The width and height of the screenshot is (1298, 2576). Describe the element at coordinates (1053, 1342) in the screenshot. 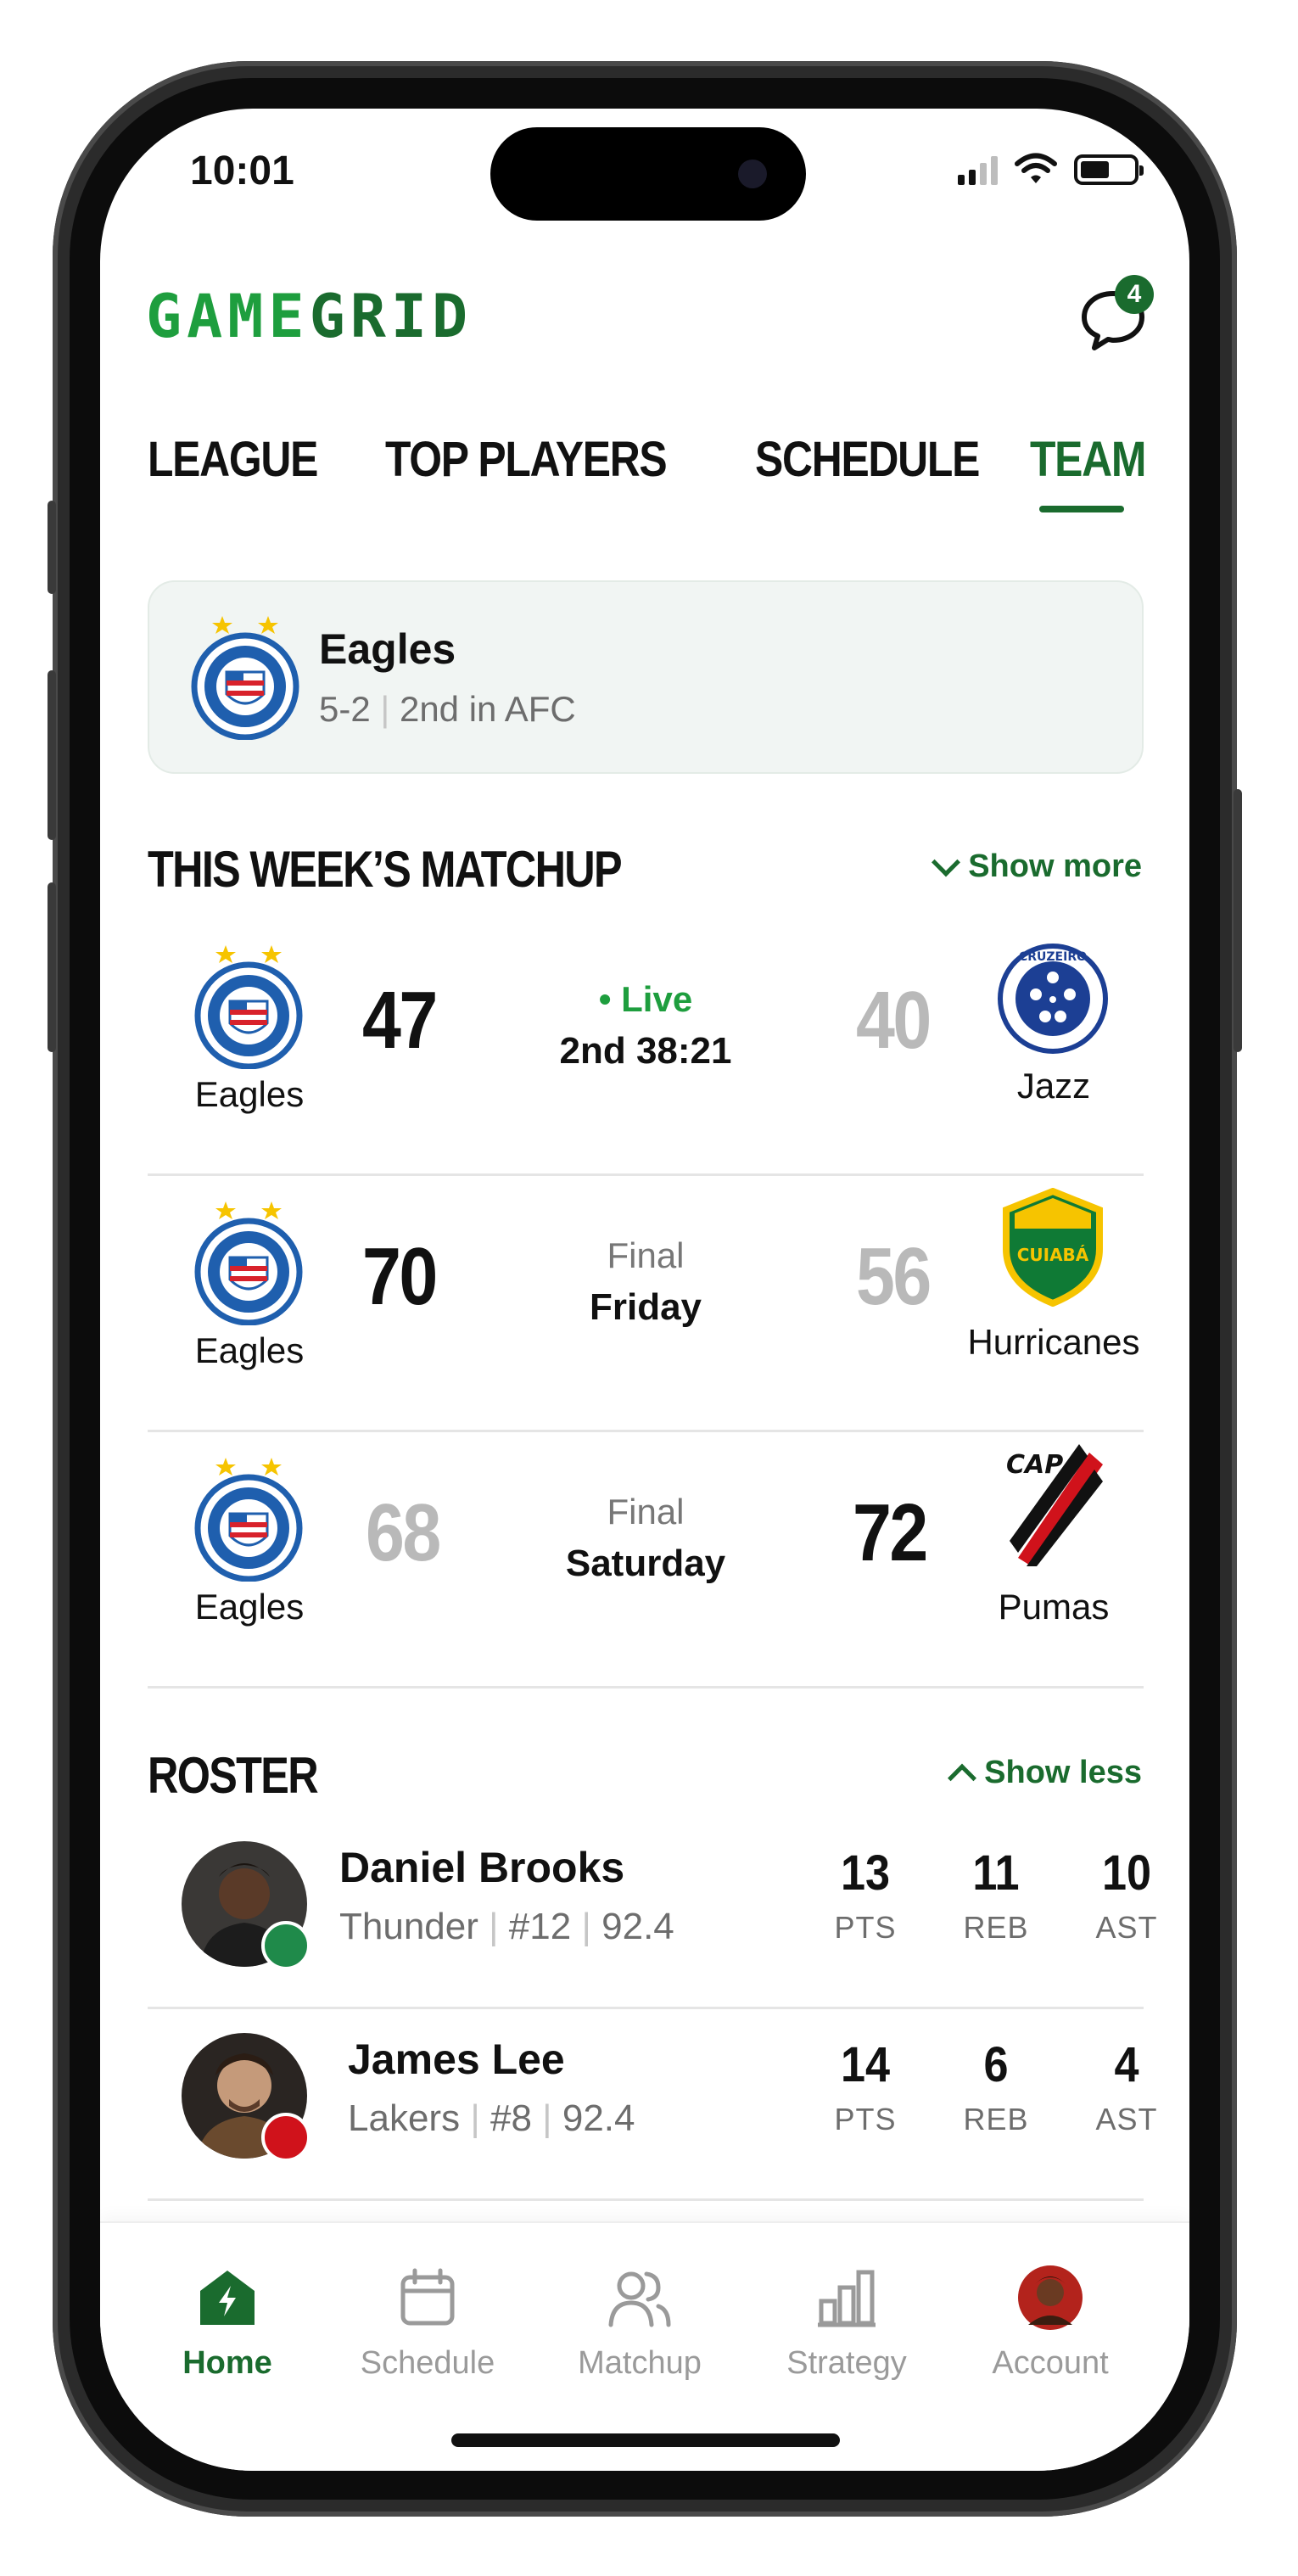

I see `away-team-name: Hurricanes` at that location.